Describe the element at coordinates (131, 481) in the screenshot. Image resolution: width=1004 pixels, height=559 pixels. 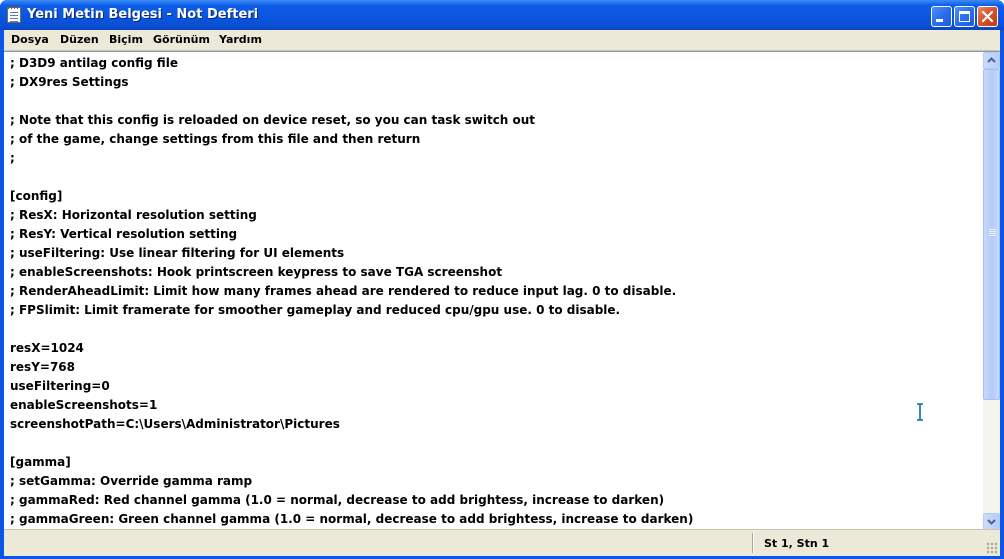
I see `text-line: ; setGamma: Override gamma ramp` at that location.